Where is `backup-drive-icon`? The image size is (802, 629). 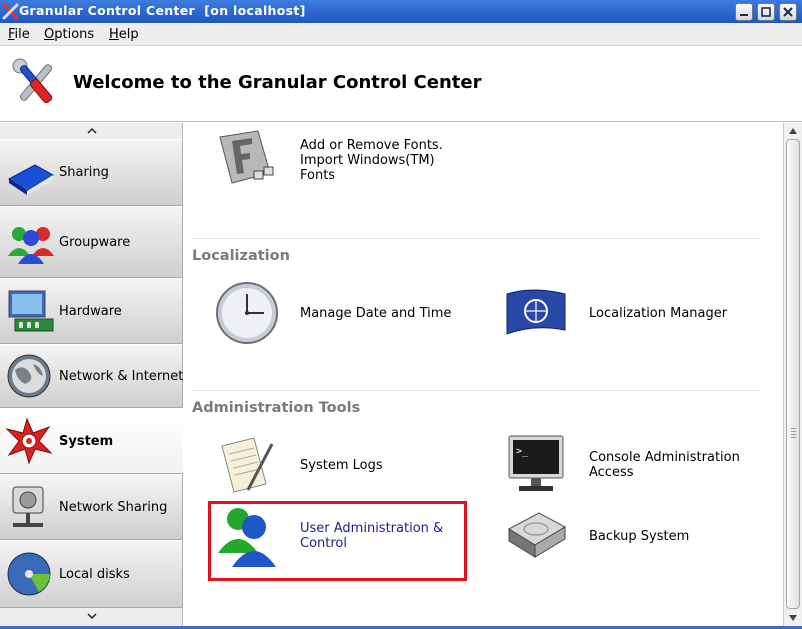
backup-drive-icon is located at coordinates (537, 535).